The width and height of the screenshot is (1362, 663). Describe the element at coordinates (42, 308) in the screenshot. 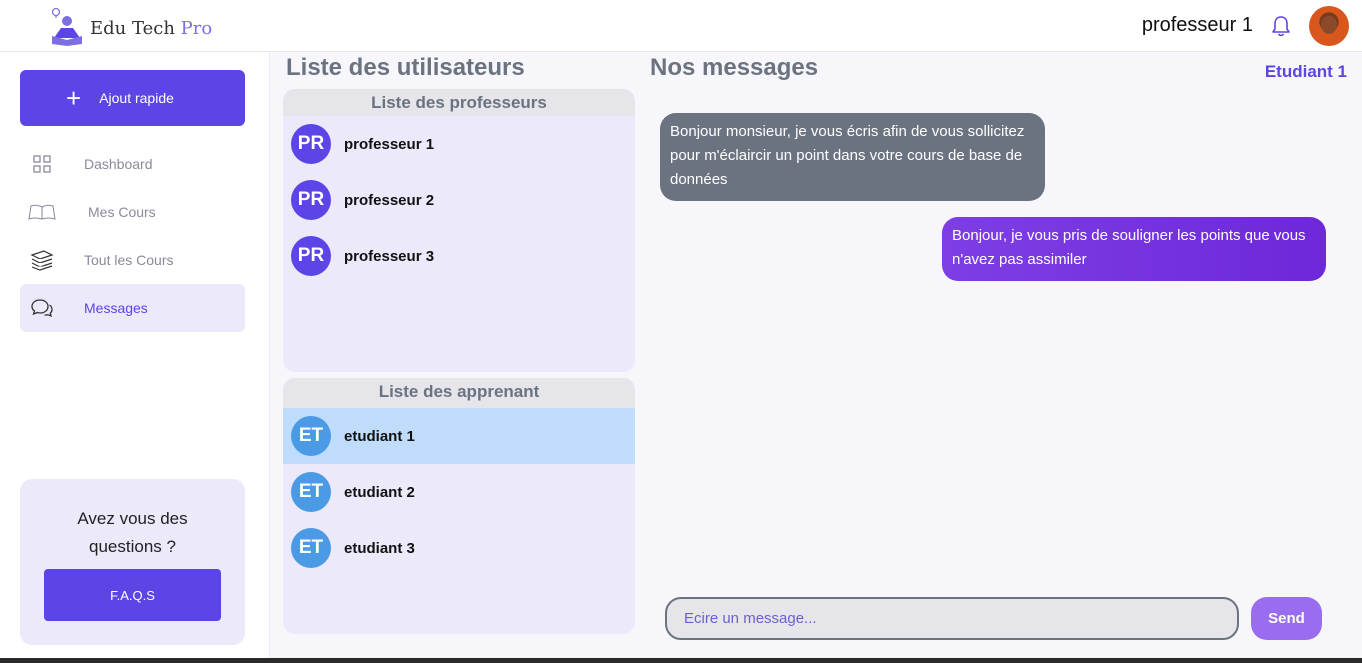

I see `chat-icon` at that location.